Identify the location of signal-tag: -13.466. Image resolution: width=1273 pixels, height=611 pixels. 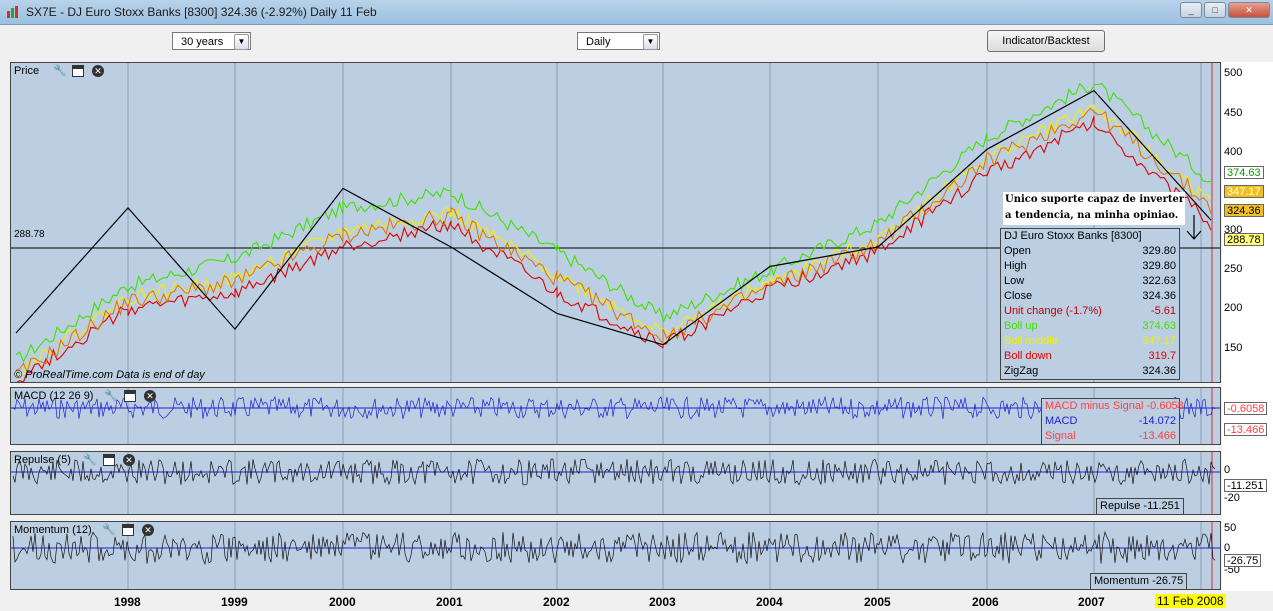
(1246, 429).